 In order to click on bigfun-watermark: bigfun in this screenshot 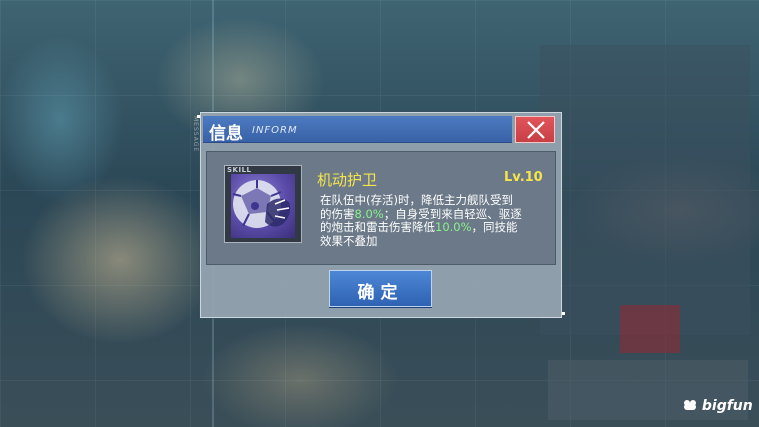, I will do `click(718, 406)`.